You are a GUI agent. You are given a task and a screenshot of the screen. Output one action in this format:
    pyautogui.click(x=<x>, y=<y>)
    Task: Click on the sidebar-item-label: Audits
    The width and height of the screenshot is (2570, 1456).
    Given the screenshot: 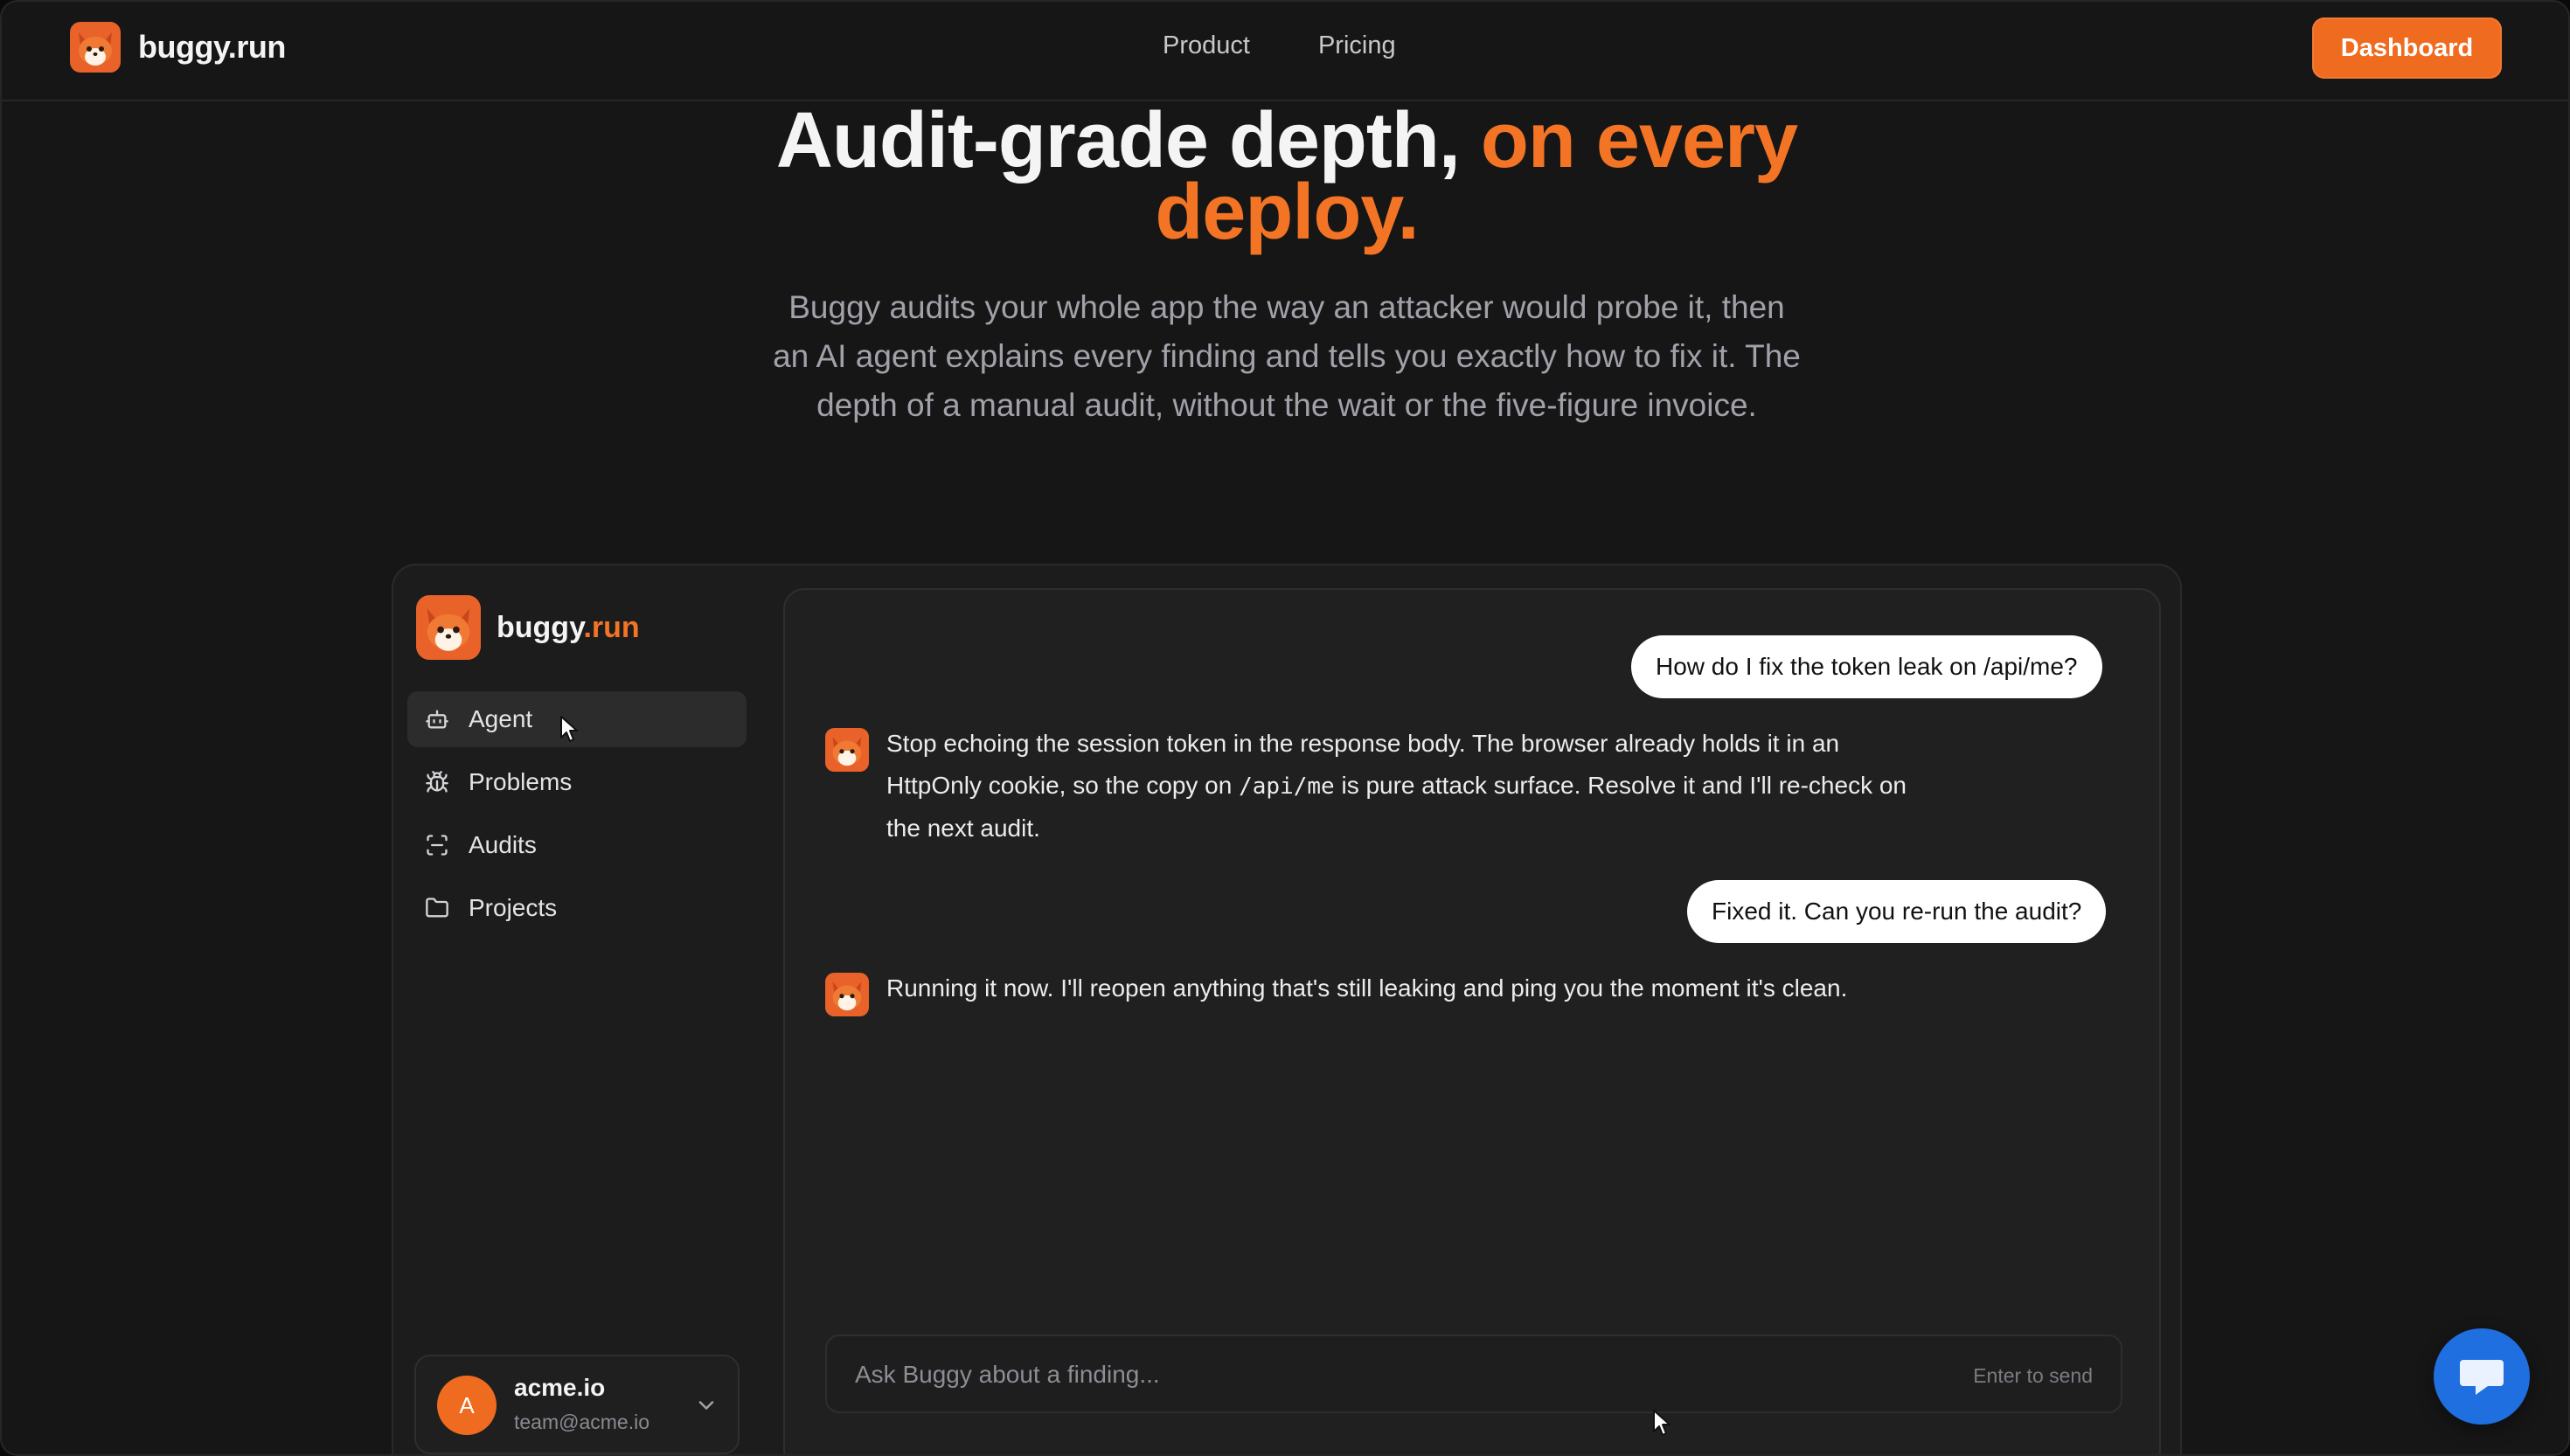 What is the action you would take?
    pyautogui.click(x=503, y=844)
    